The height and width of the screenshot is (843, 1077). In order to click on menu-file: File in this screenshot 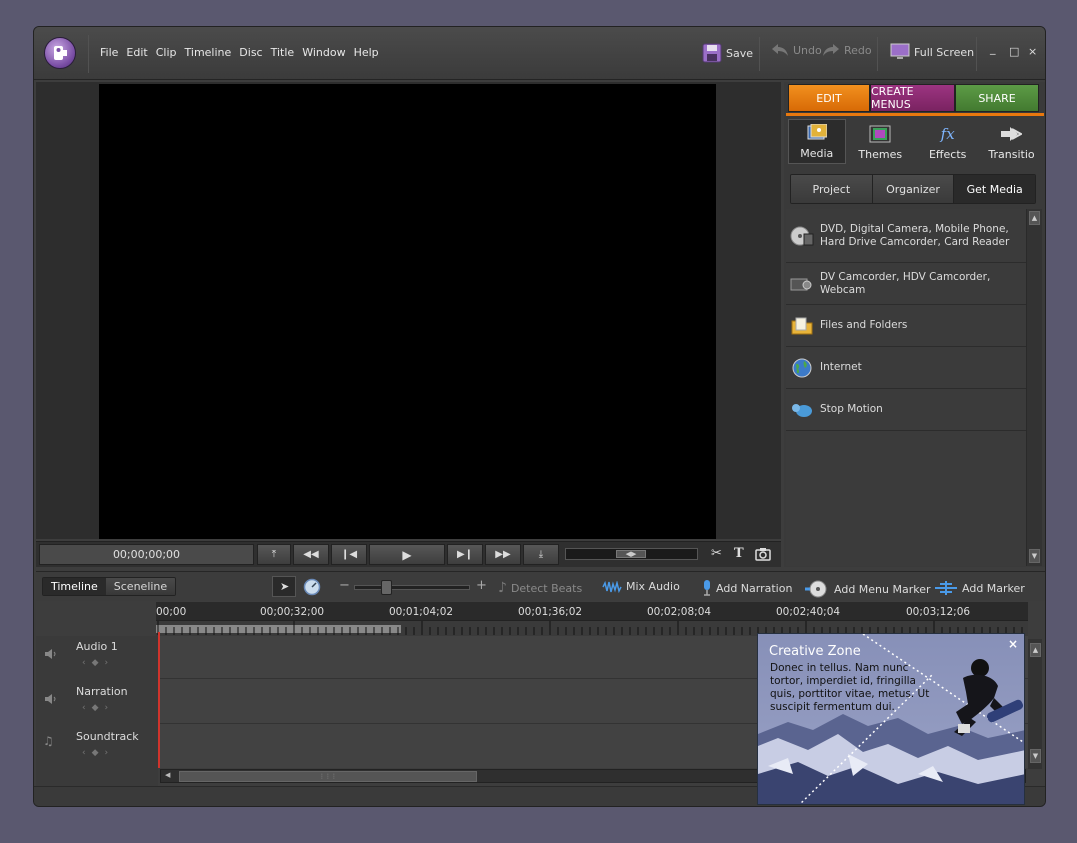, I will do `click(109, 52)`.